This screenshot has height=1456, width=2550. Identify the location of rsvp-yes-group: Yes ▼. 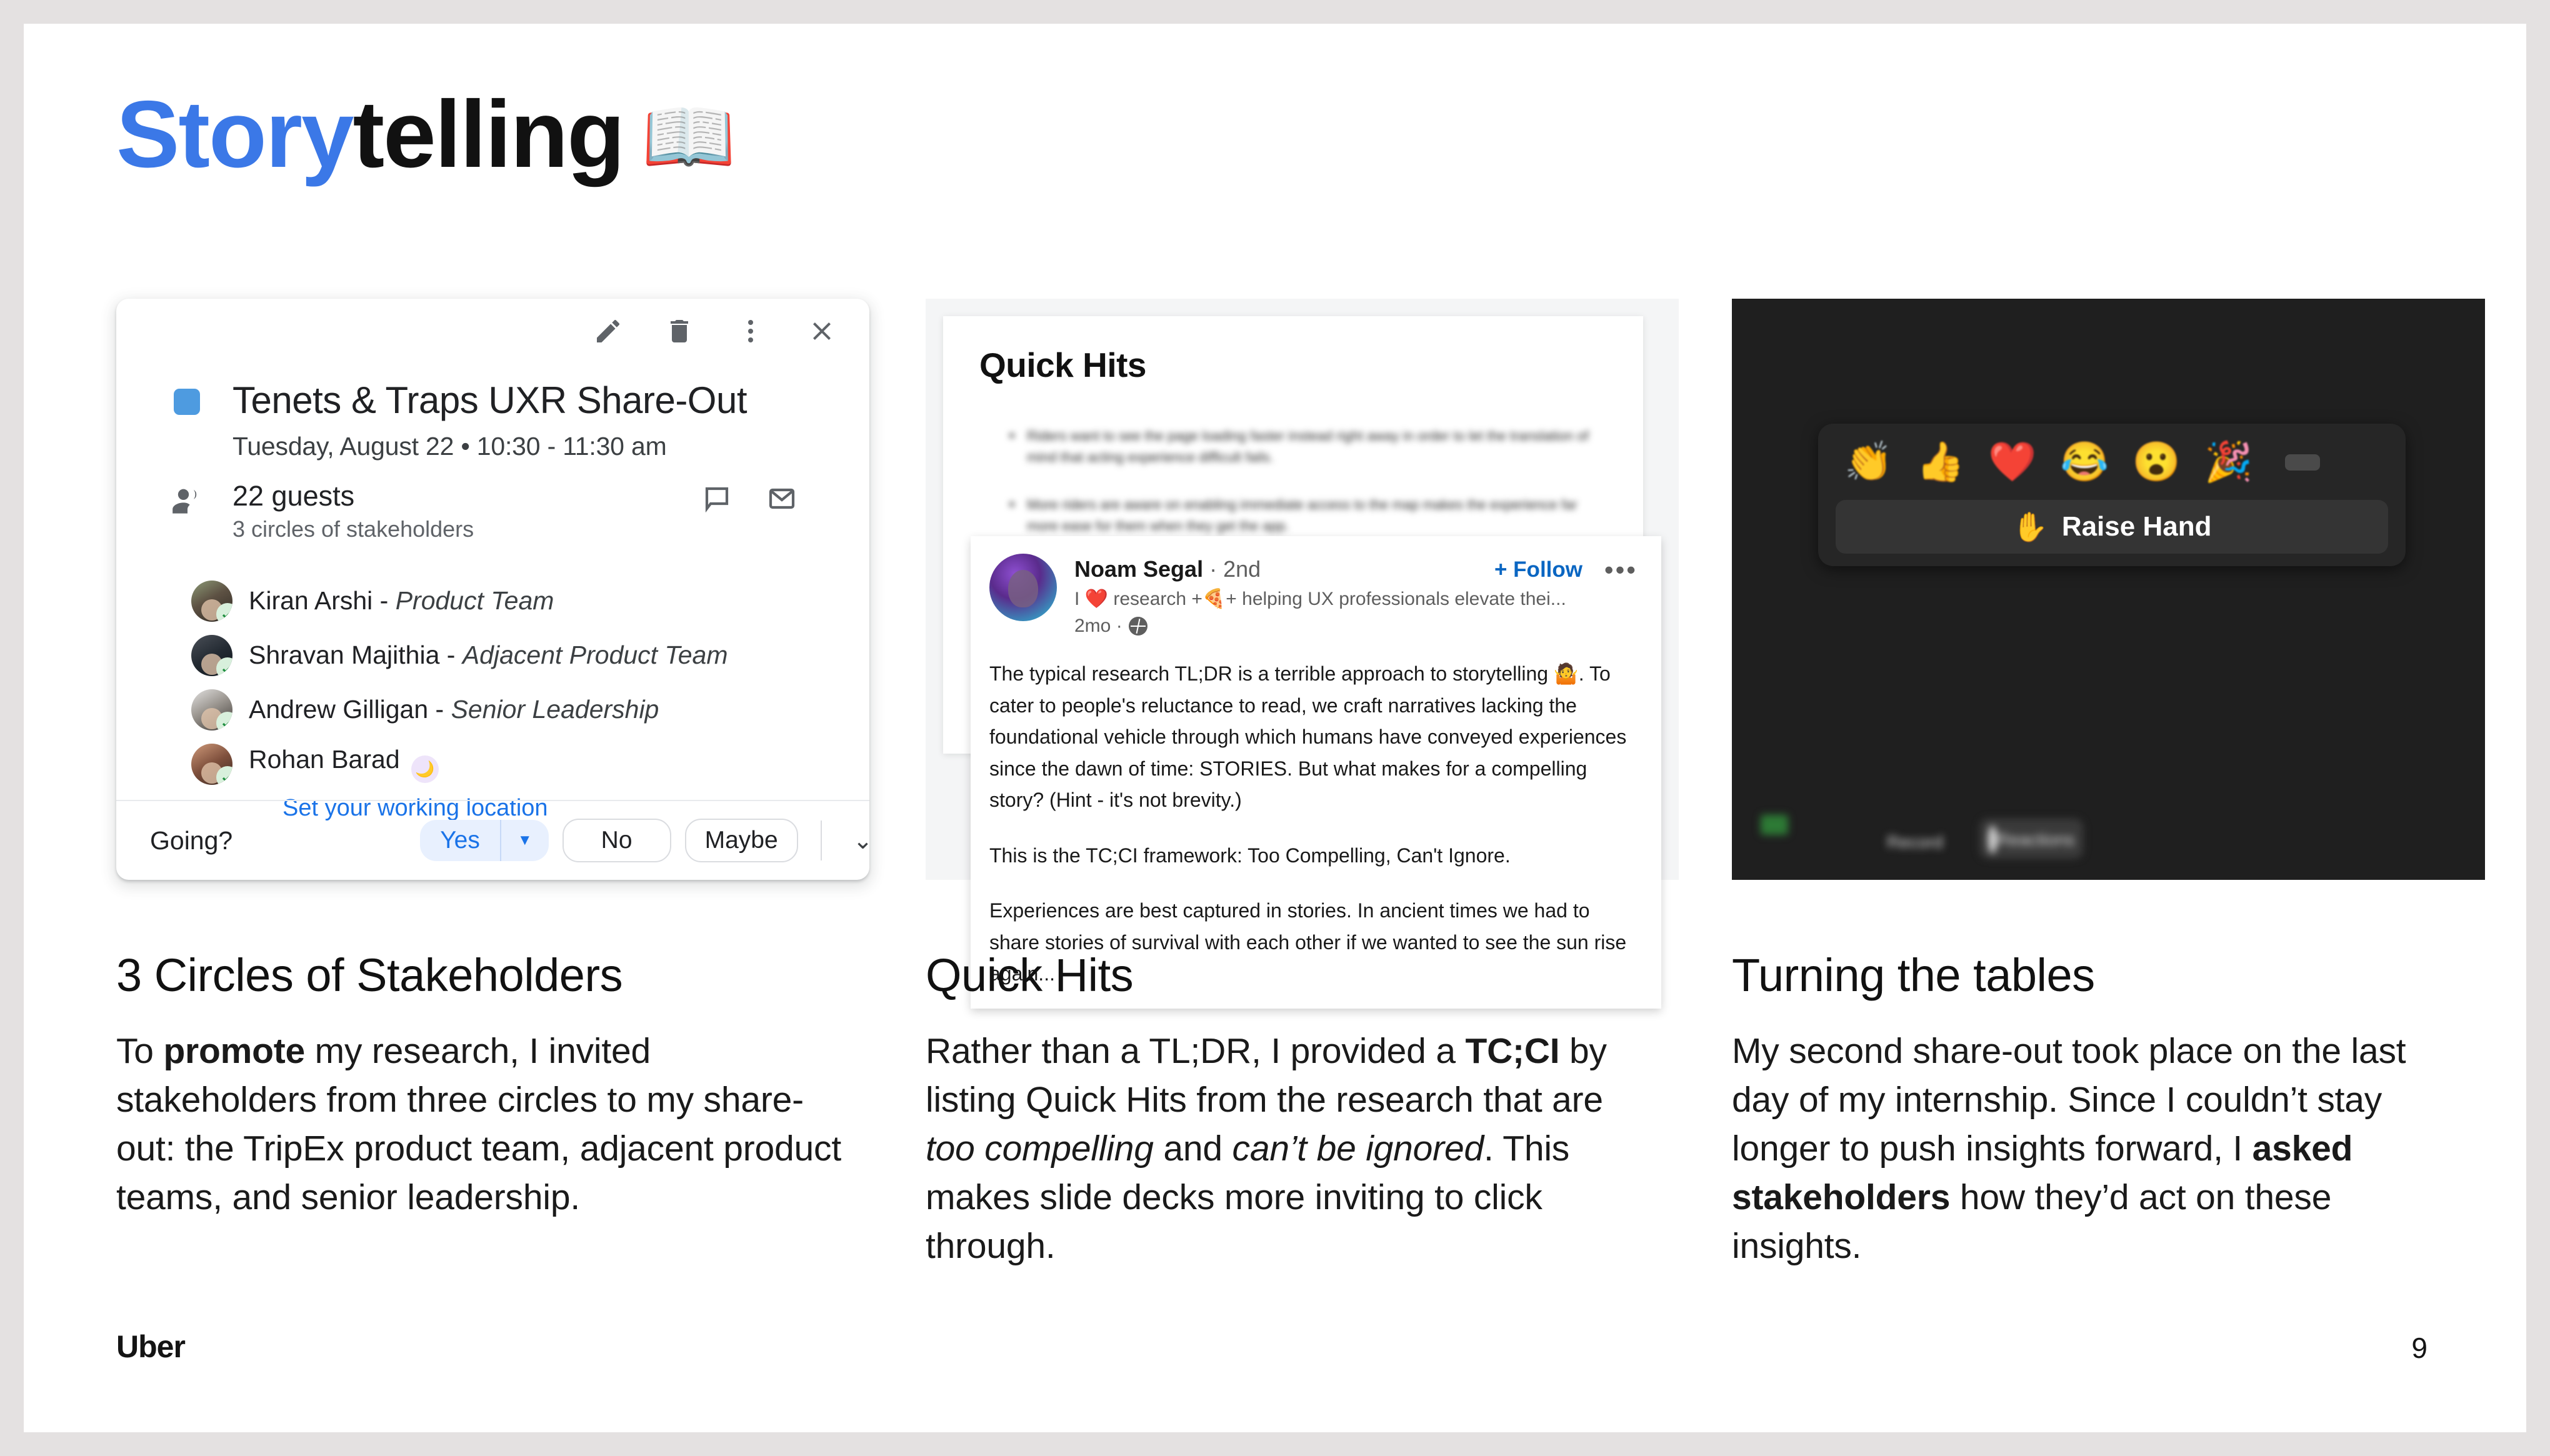
(484, 840).